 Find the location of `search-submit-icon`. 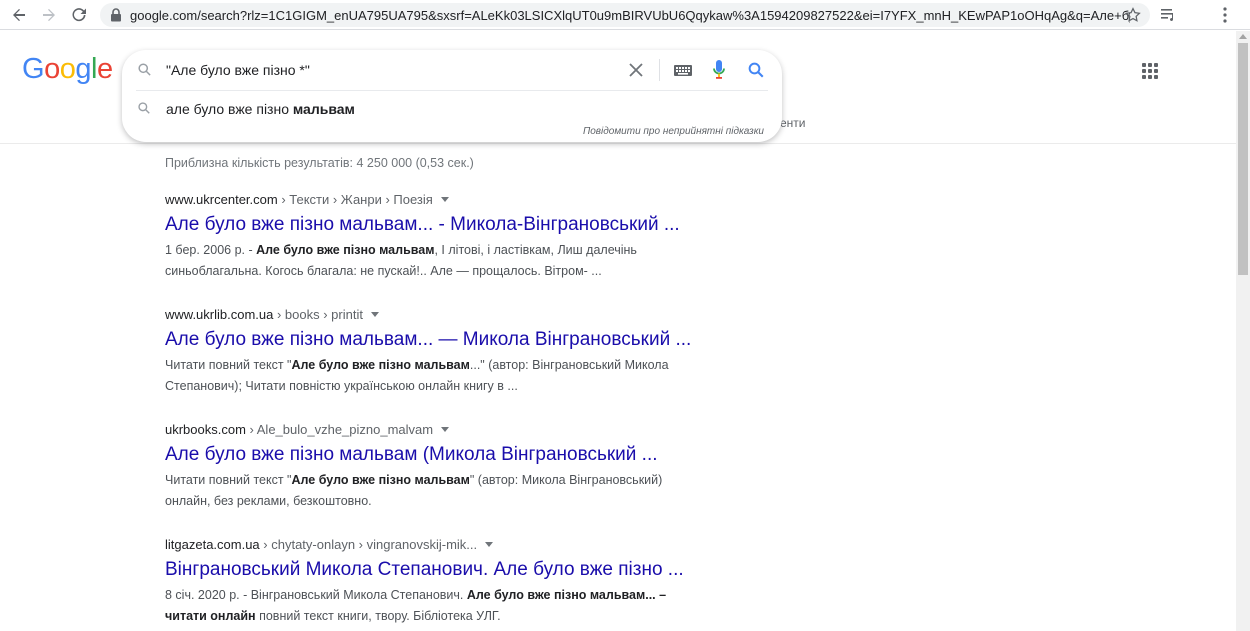

search-submit-icon is located at coordinates (756, 70).